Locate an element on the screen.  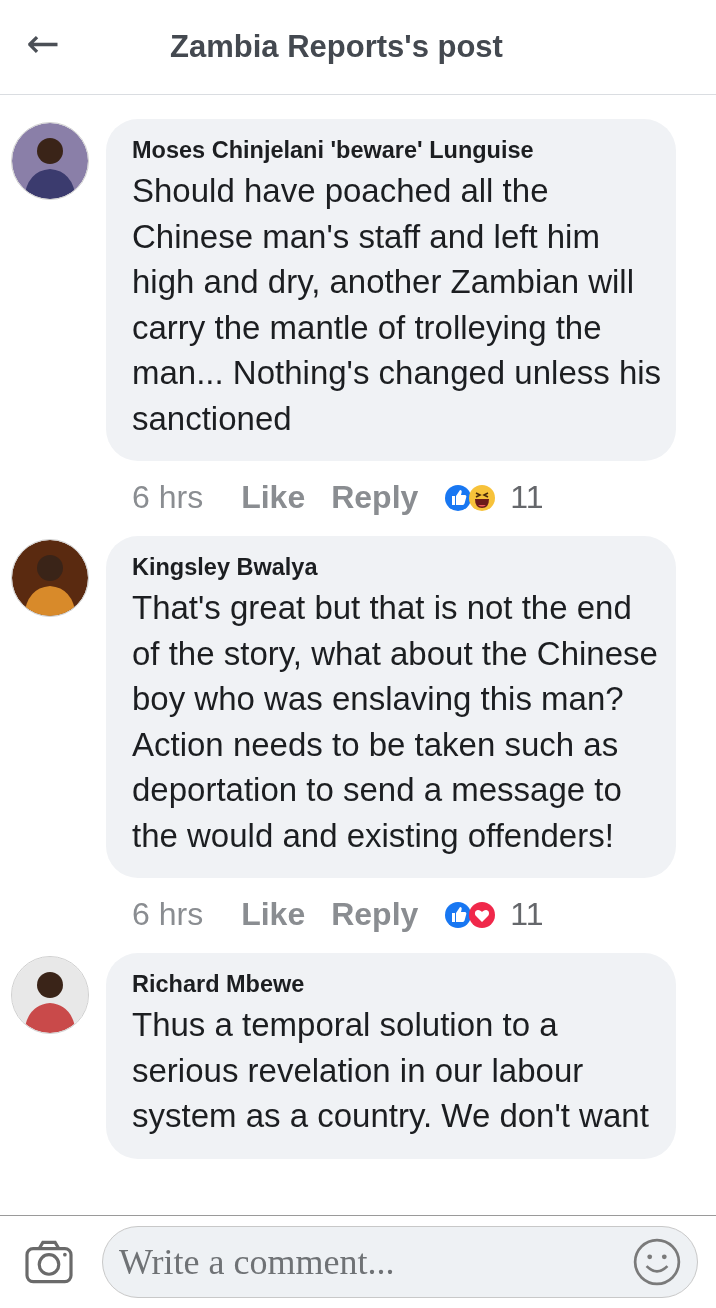
camera-icon is located at coordinates (49, 1262).